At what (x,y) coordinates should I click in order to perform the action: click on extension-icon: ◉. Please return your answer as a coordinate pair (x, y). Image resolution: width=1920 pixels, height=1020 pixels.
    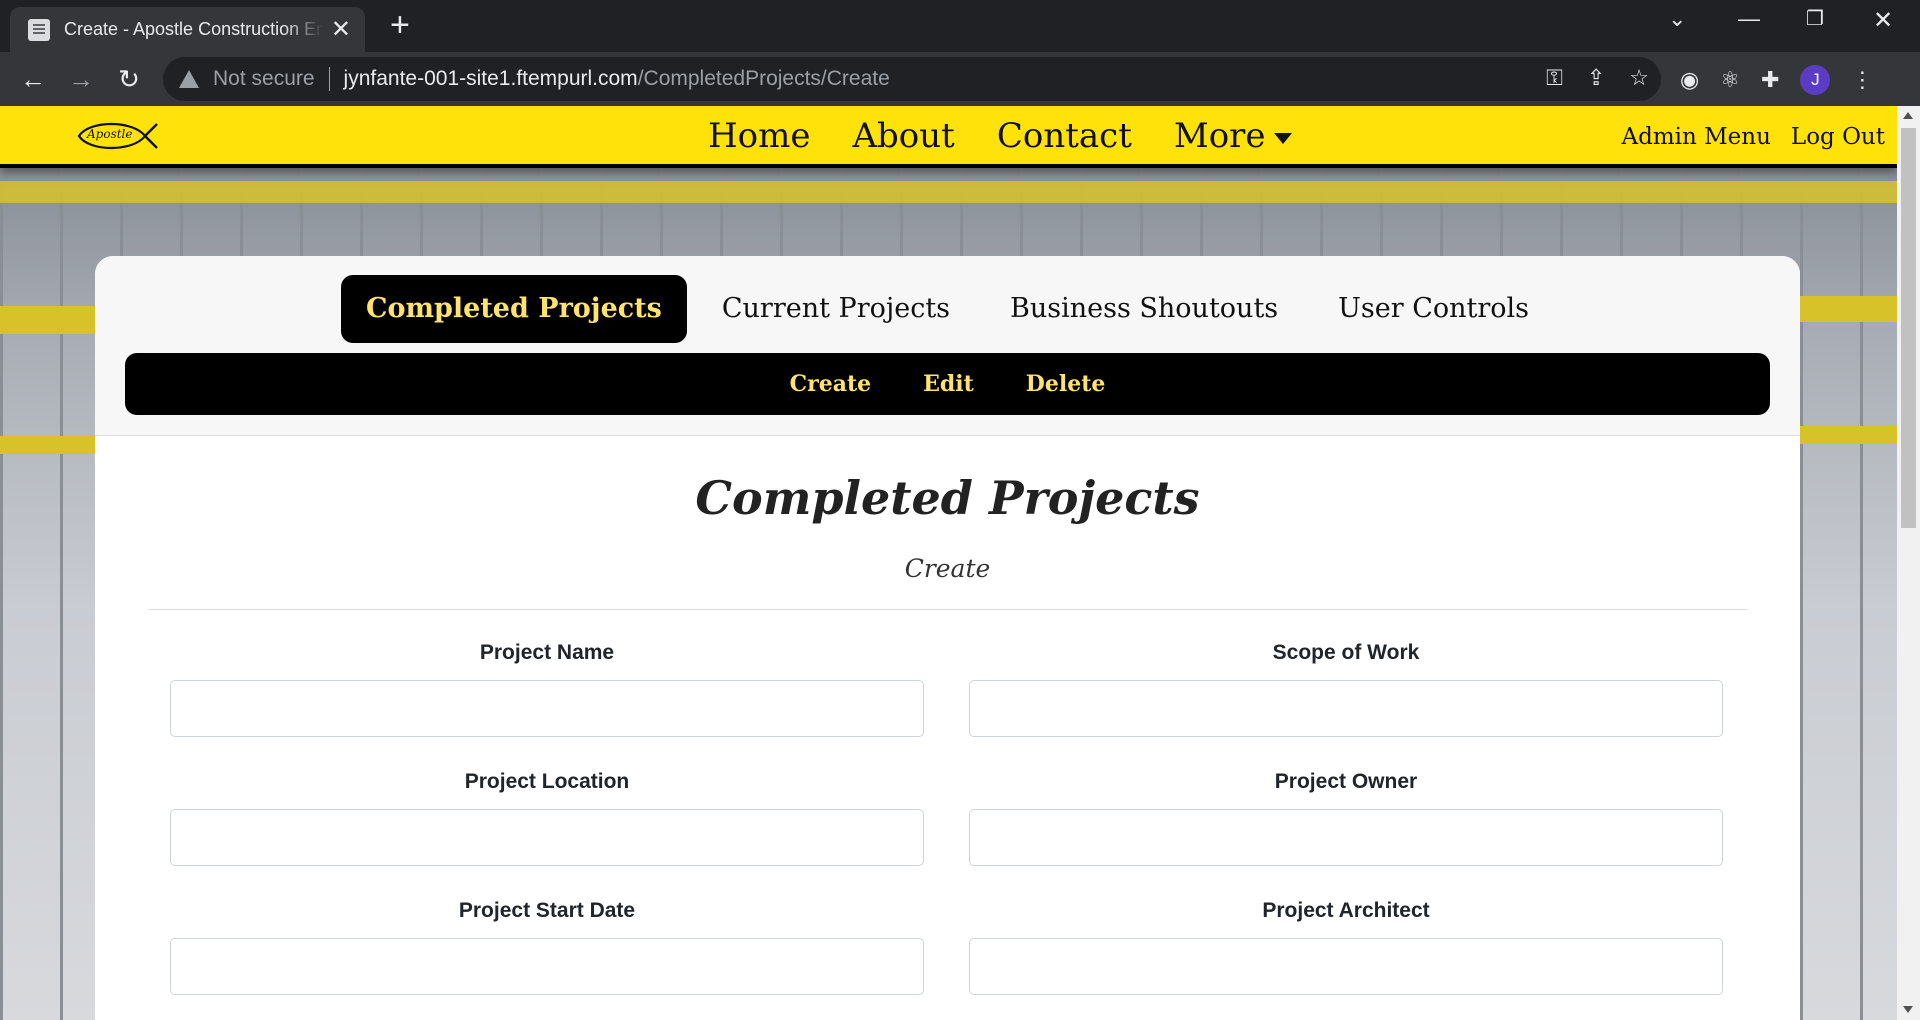
    Looking at the image, I should click on (1689, 80).